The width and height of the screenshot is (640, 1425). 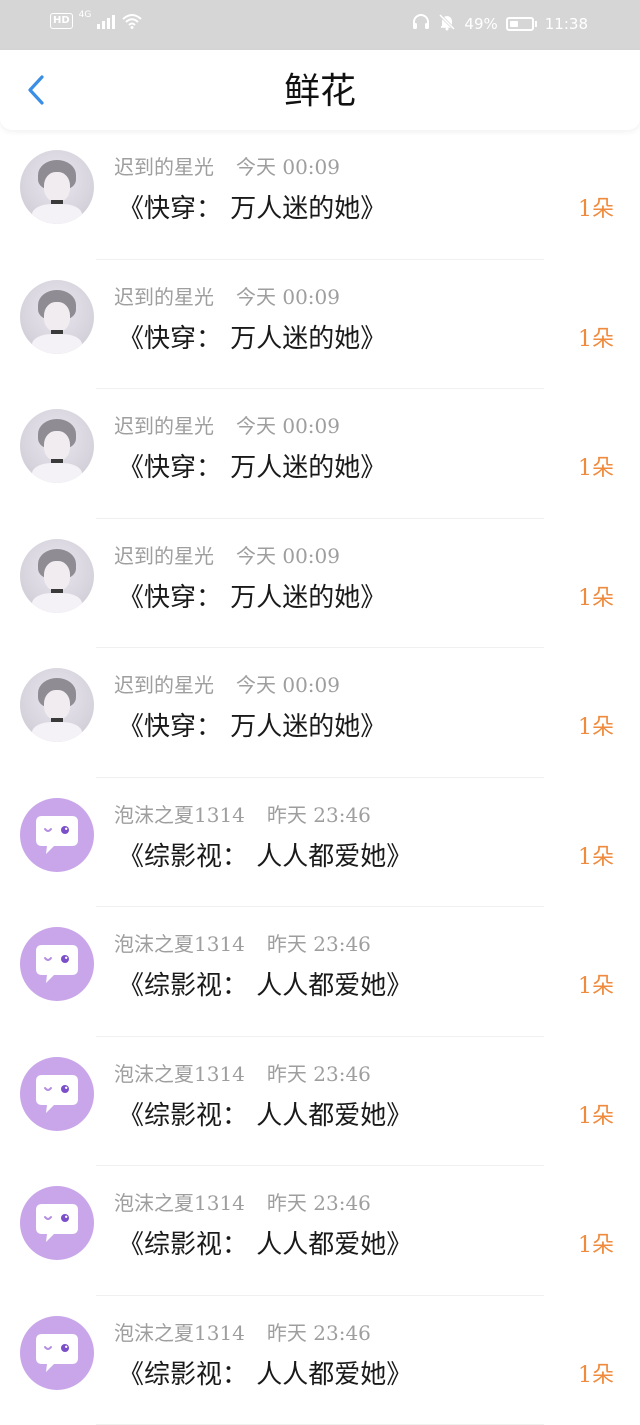 I want to click on page-title: 鲜花, so click(x=320, y=92).